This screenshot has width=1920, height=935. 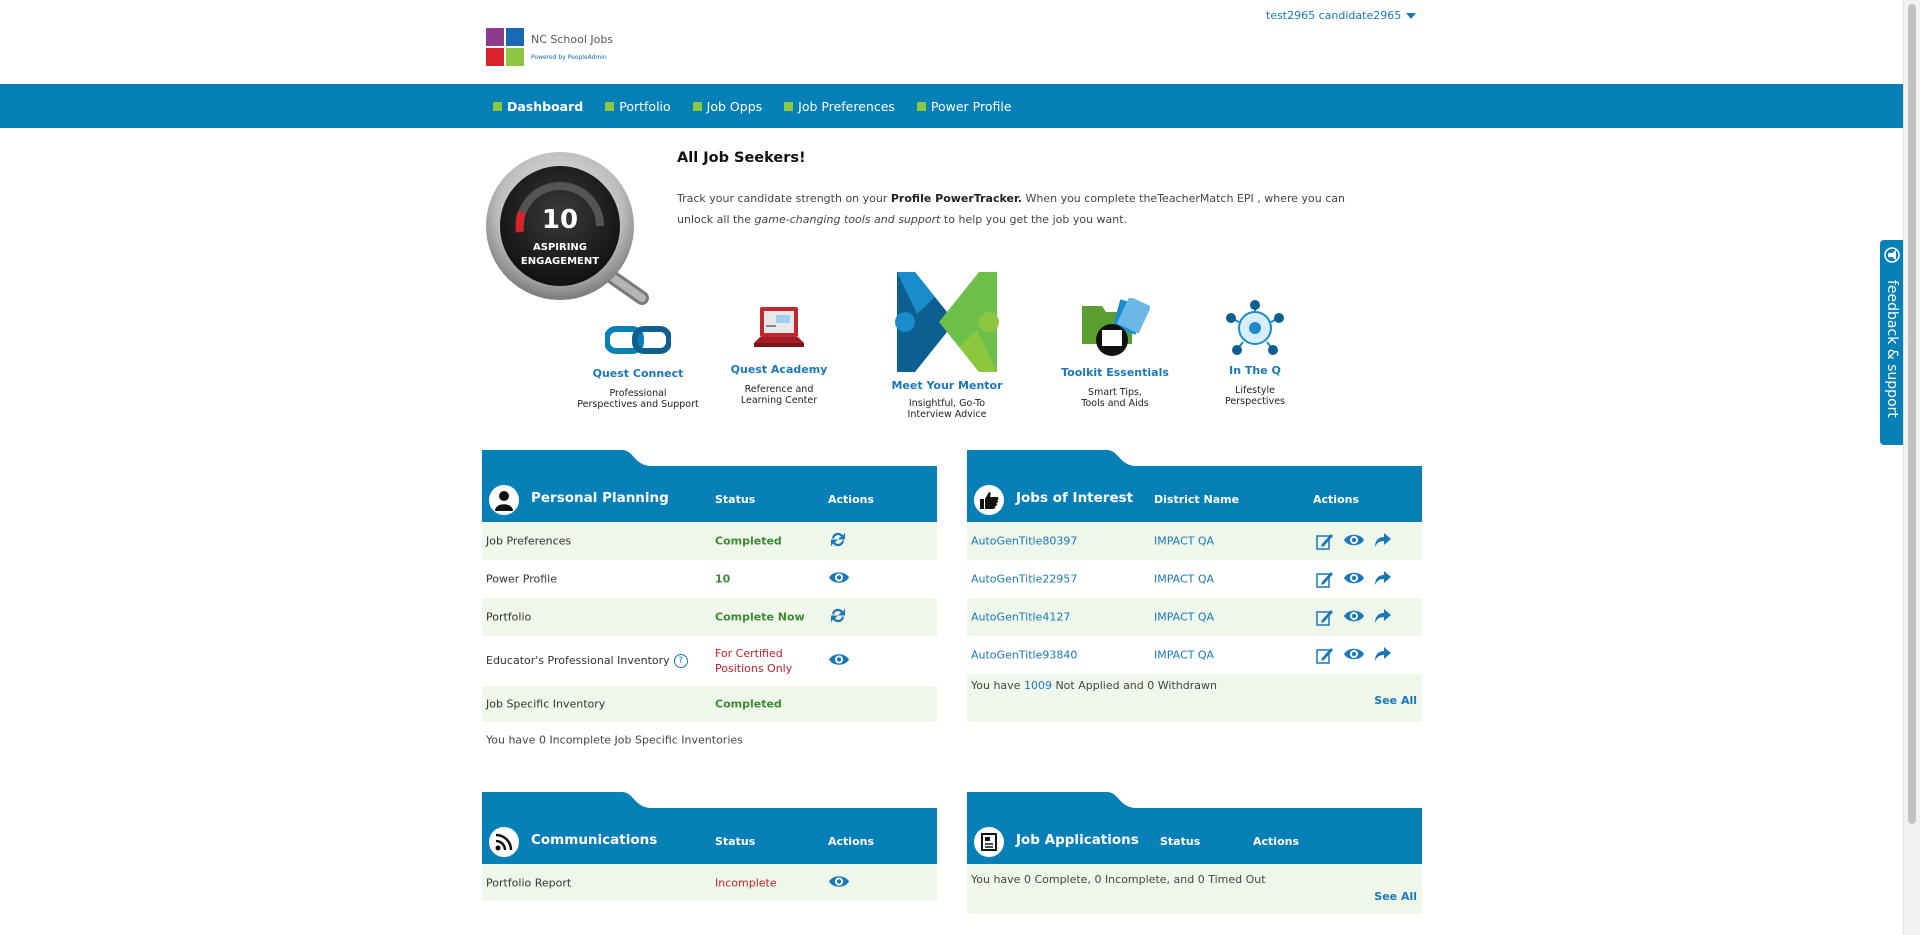 I want to click on user-name: test2965 candidate2965, so click(x=1334, y=15).